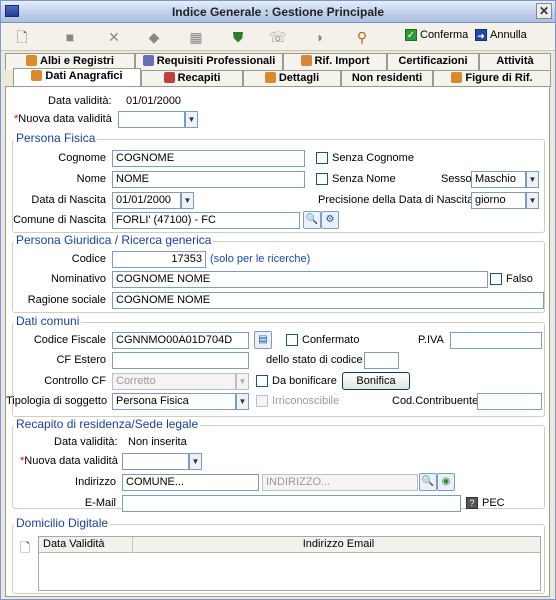  I want to click on grid-header: Data Validità Indirizzo Email, so click(289, 545).